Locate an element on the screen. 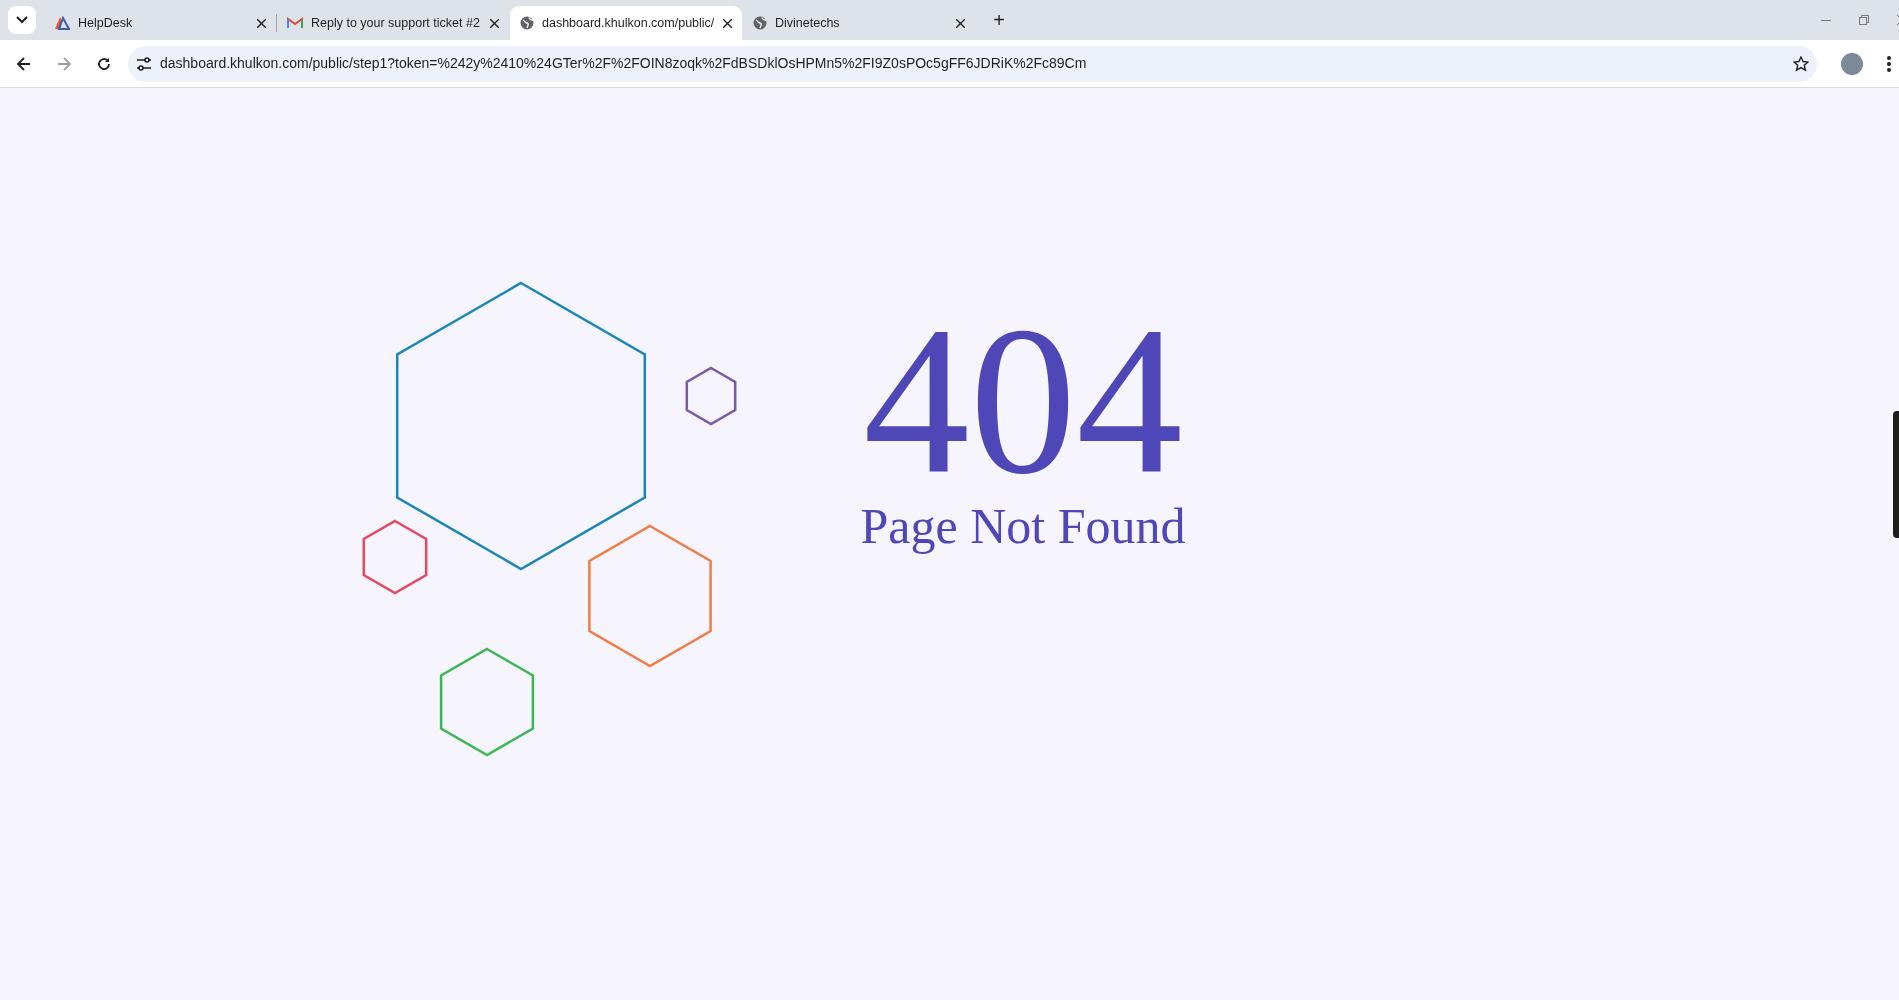 The width and height of the screenshot is (1899, 1000). menu-icon is located at coordinates (1889, 63).